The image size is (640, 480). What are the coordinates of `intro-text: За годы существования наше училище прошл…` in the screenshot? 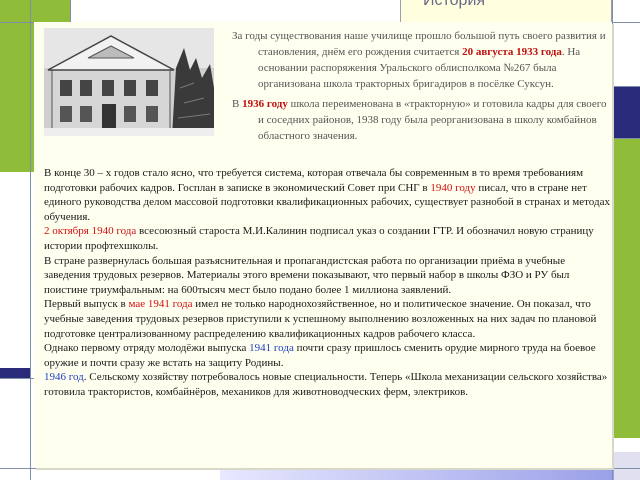 It's located at (421, 86).